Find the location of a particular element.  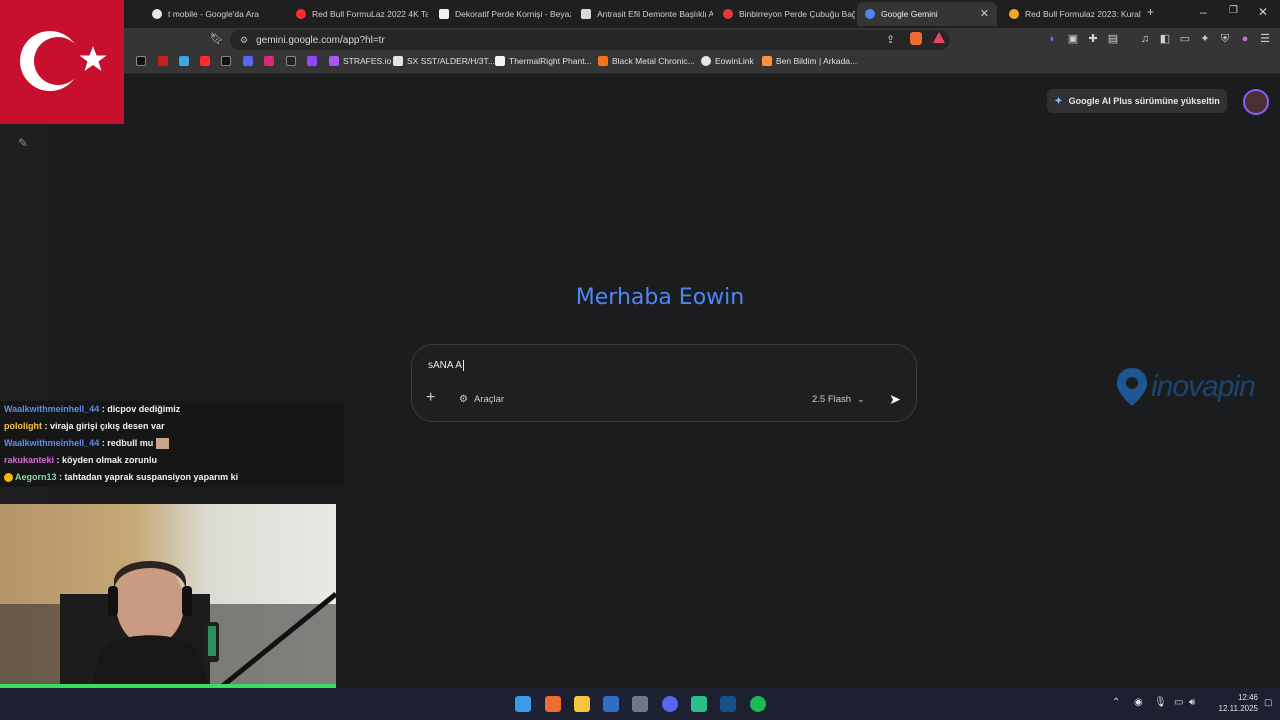

tab-google-search: t mobile - Google'da Ara is located at coordinates (214, 14).